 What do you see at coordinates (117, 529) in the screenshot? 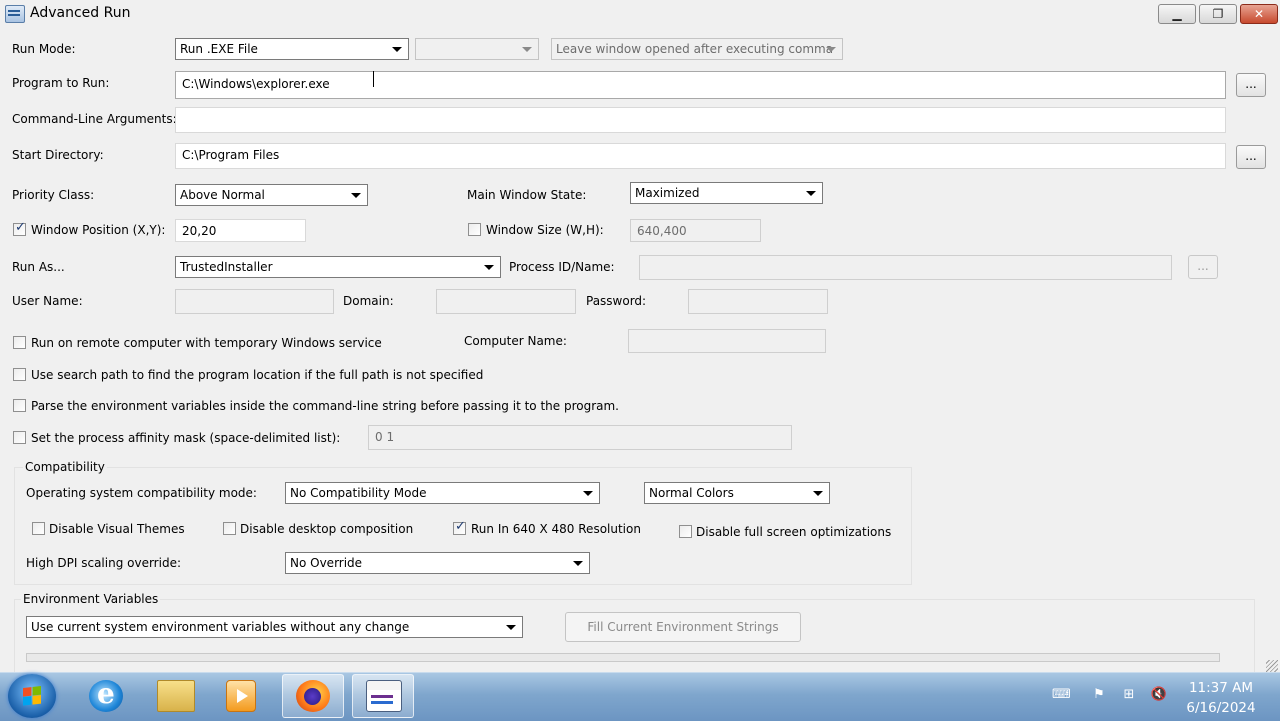
I see `disable-visual-themes-label: Disable Visual Themes` at bounding box center [117, 529].